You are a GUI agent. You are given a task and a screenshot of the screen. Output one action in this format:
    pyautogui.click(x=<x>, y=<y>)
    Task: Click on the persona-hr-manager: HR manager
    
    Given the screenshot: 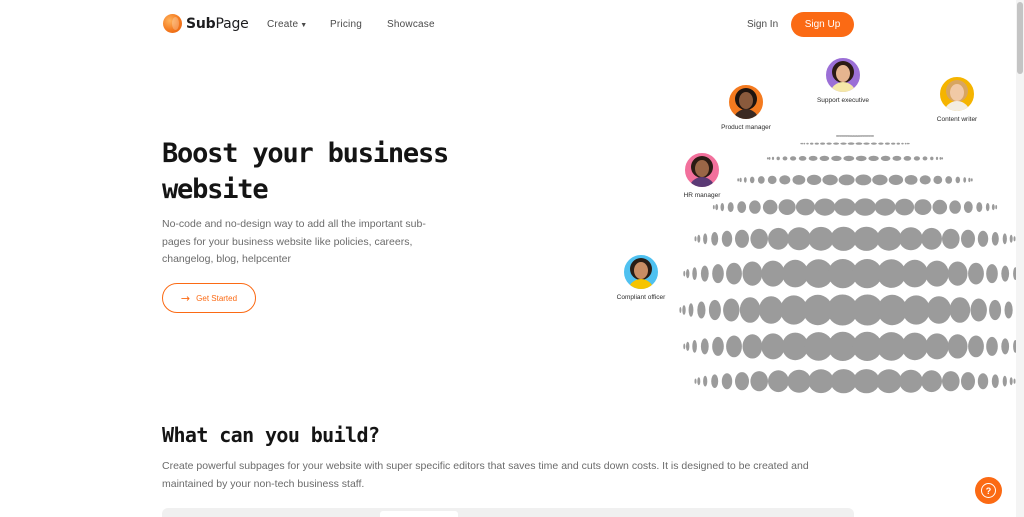 What is the action you would take?
    pyautogui.click(x=702, y=175)
    